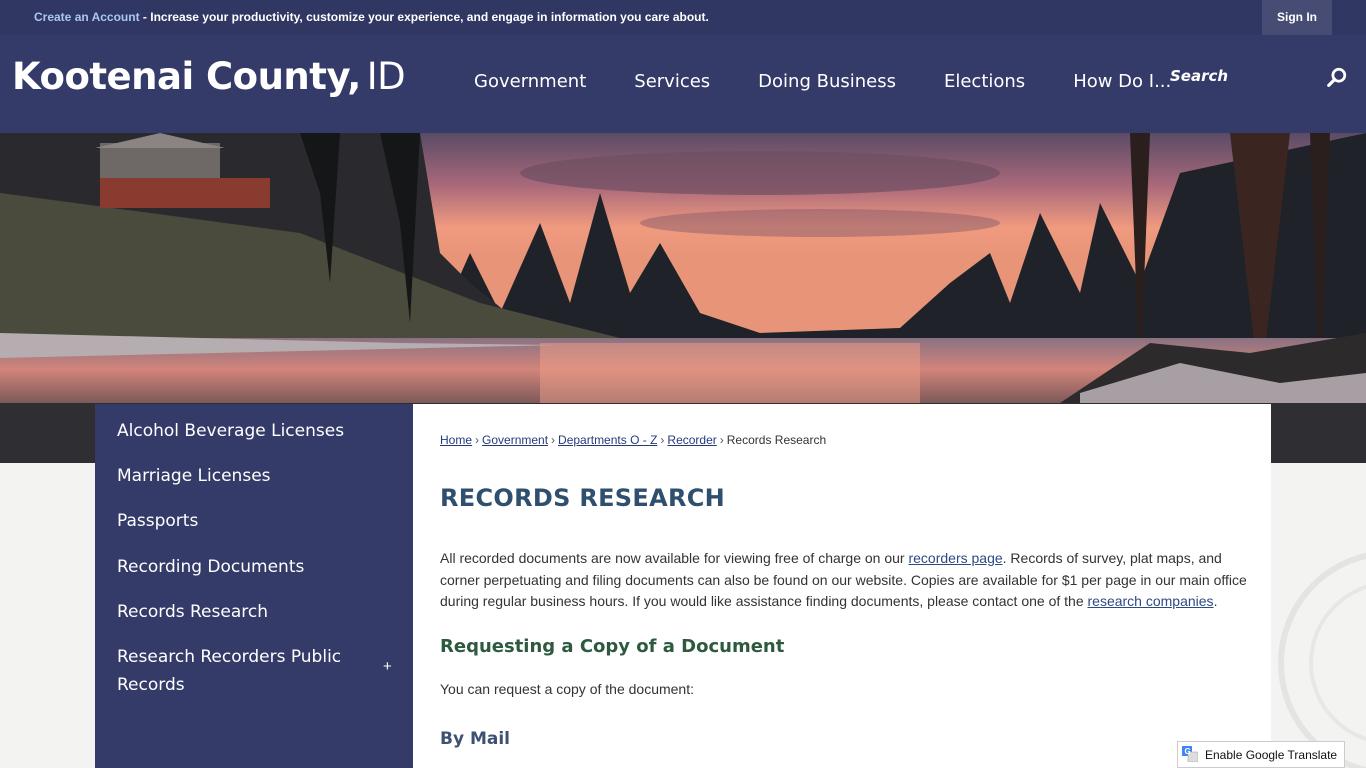 The width and height of the screenshot is (1366, 768). I want to click on nav-services: Services, so click(672, 84).